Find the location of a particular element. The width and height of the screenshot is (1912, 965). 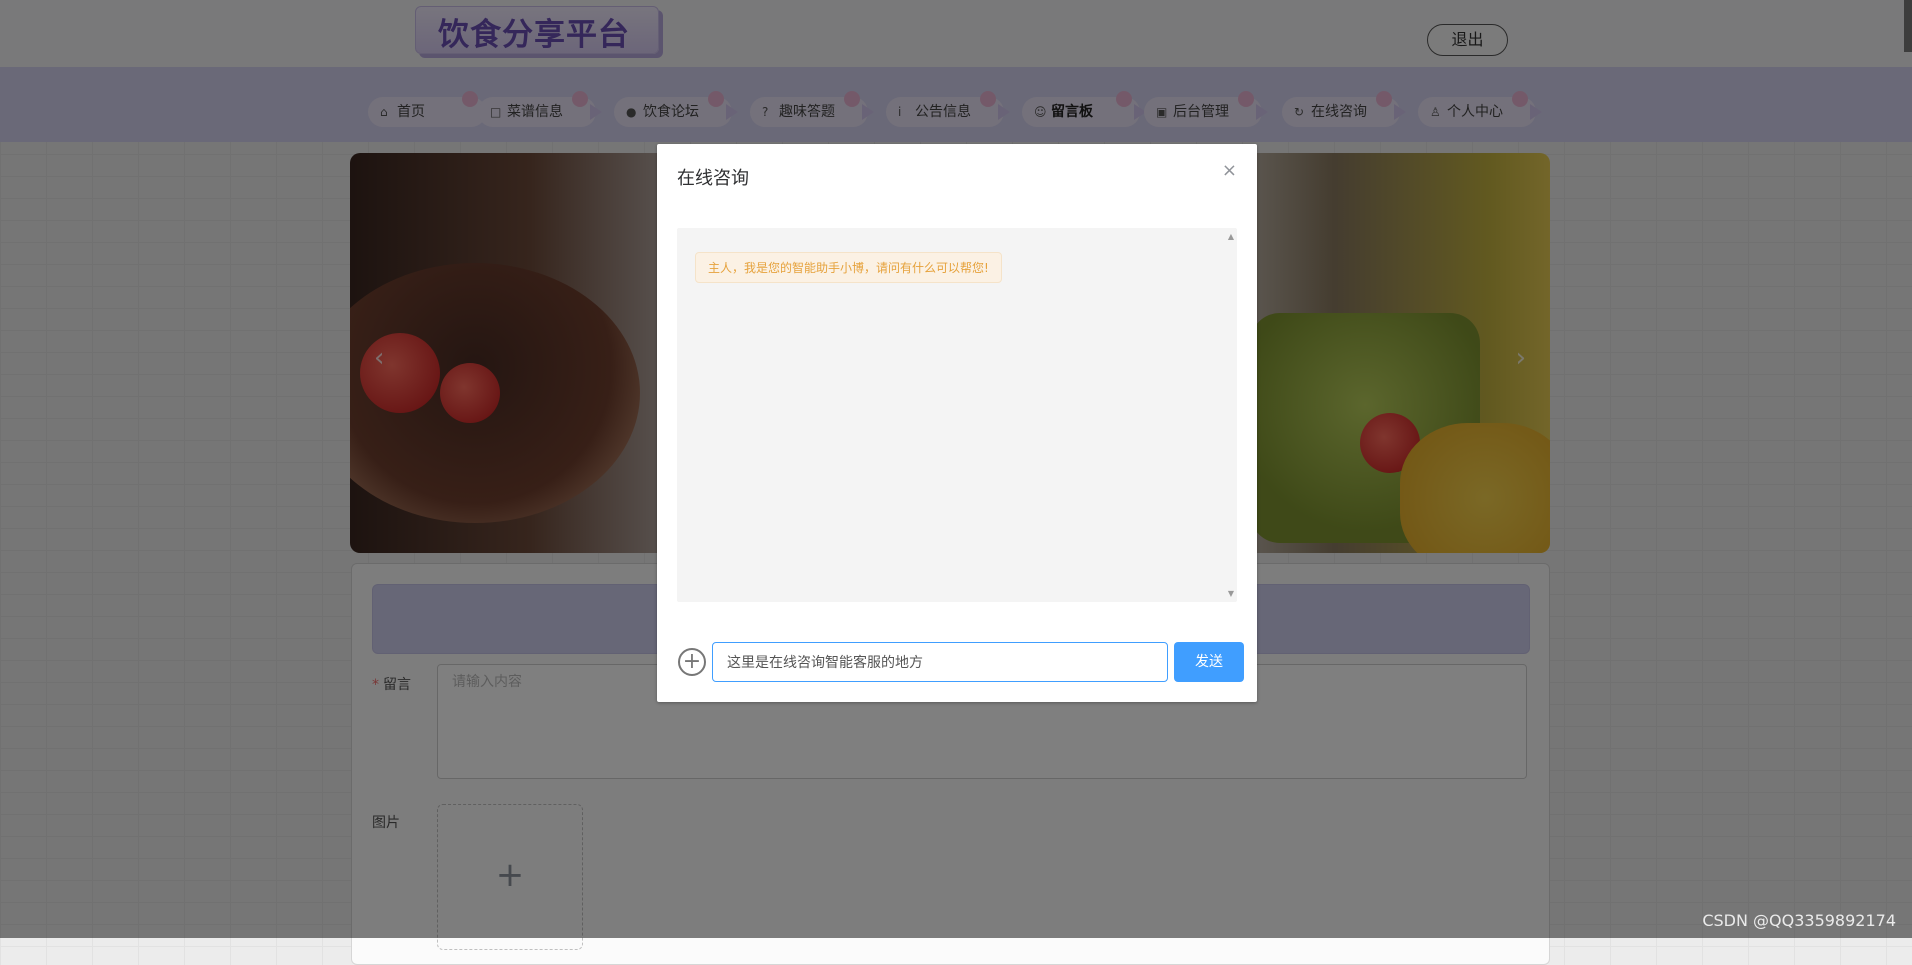

dialog-title: 在线咨询 is located at coordinates (713, 178).